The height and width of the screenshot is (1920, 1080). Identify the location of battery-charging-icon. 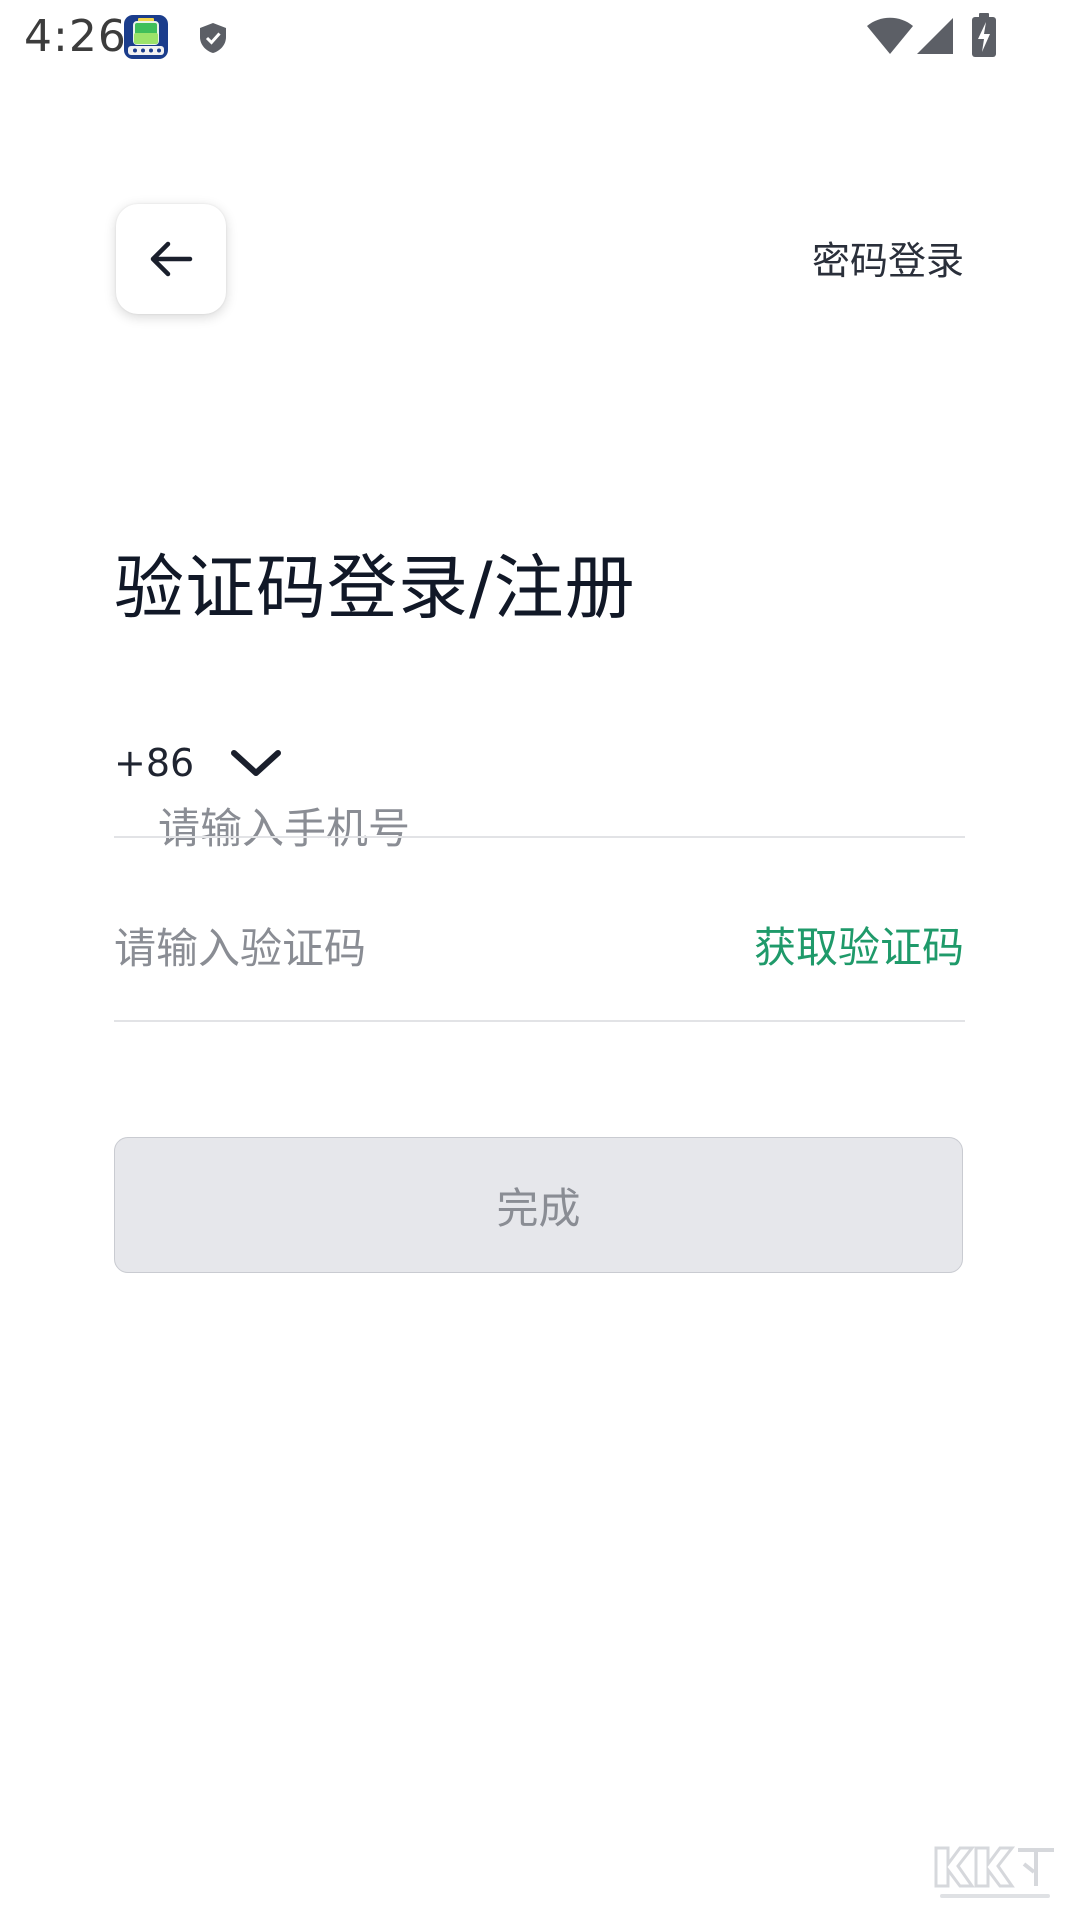
(984, 35).